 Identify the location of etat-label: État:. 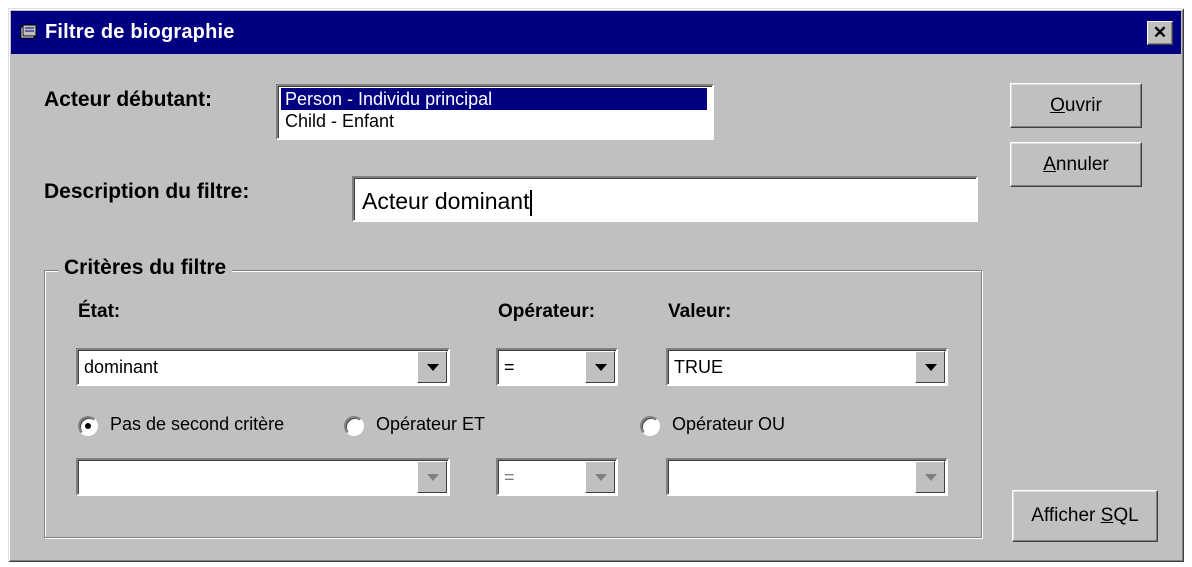
(99, 311).